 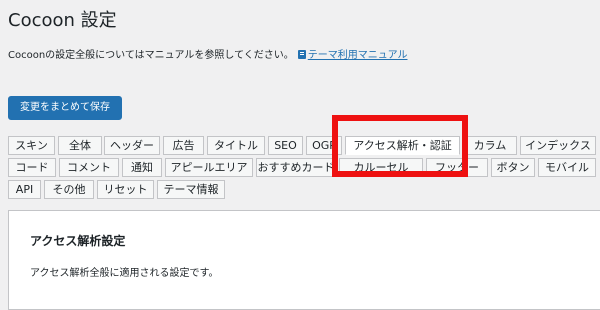 What do you see at coordinates (358, 55) in the screenshot?
I see `manual-link: テーマ利用マニュアル` at bounding box center [358, 55].